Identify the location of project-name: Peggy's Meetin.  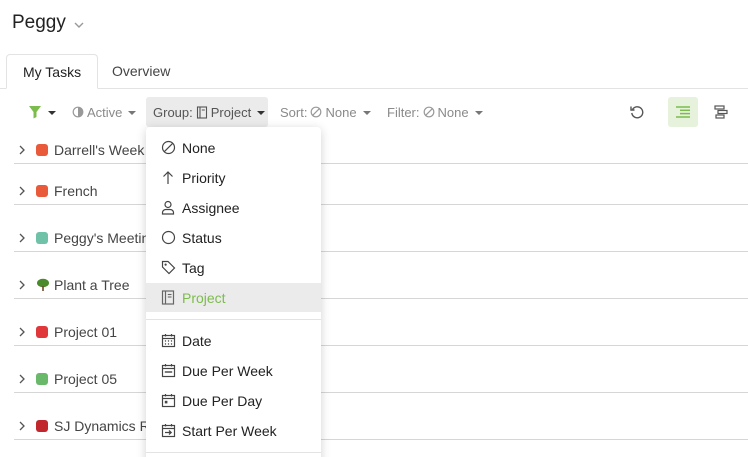
(102, 238).